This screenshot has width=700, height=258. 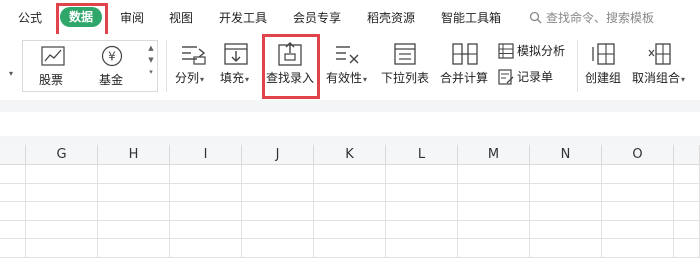 What do you see at coordinates (181, 18) in the screenshot?
I see `tab-view: 视图` at bounding box center [181, 18].